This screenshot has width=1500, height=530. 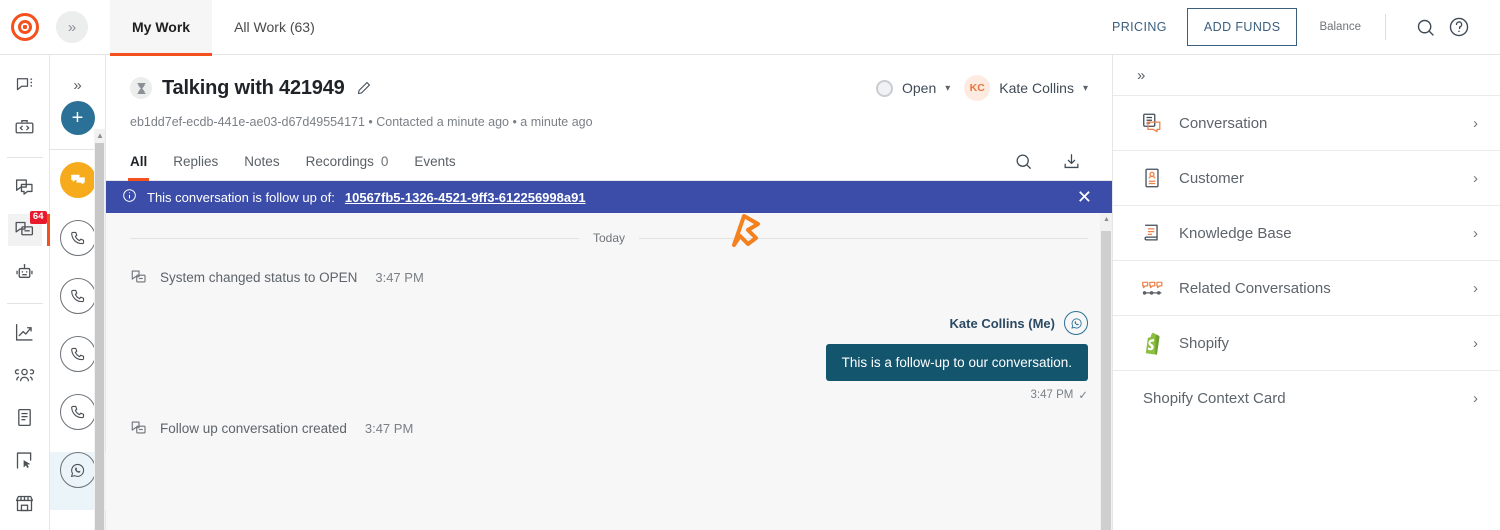 What do you see at coordinates (1023, 162) in the screenshot?
I see `search-conversation-icon` at bounding box center [1023, 162].